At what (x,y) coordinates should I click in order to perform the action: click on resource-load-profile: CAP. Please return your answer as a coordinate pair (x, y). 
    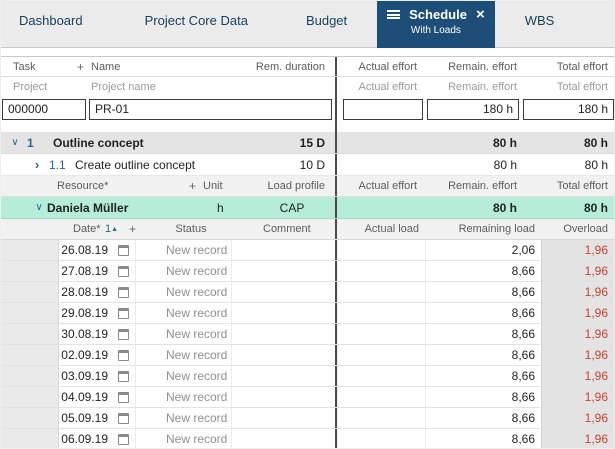
    Looking at the image, I should click on (292, 208).